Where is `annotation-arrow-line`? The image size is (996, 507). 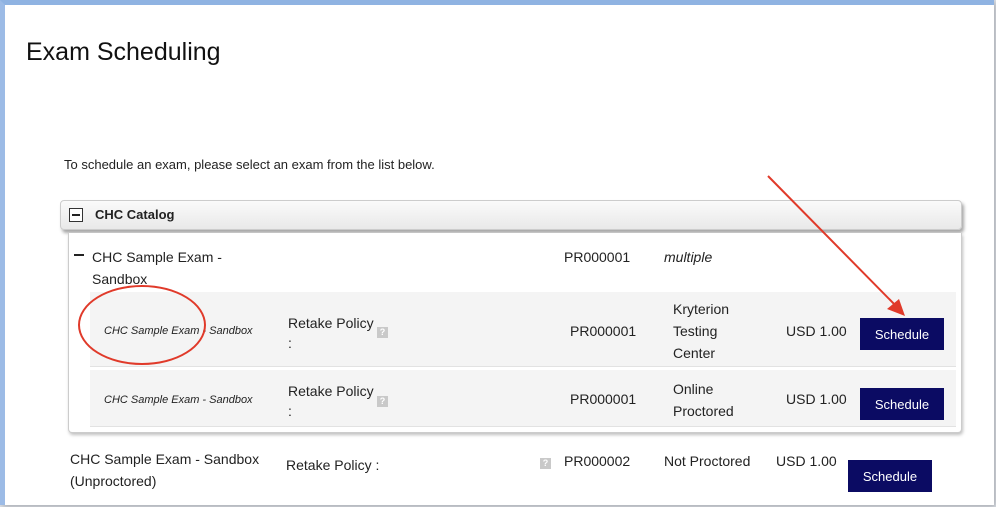
annotation-arrow-line is located at coordinates (833, 242).